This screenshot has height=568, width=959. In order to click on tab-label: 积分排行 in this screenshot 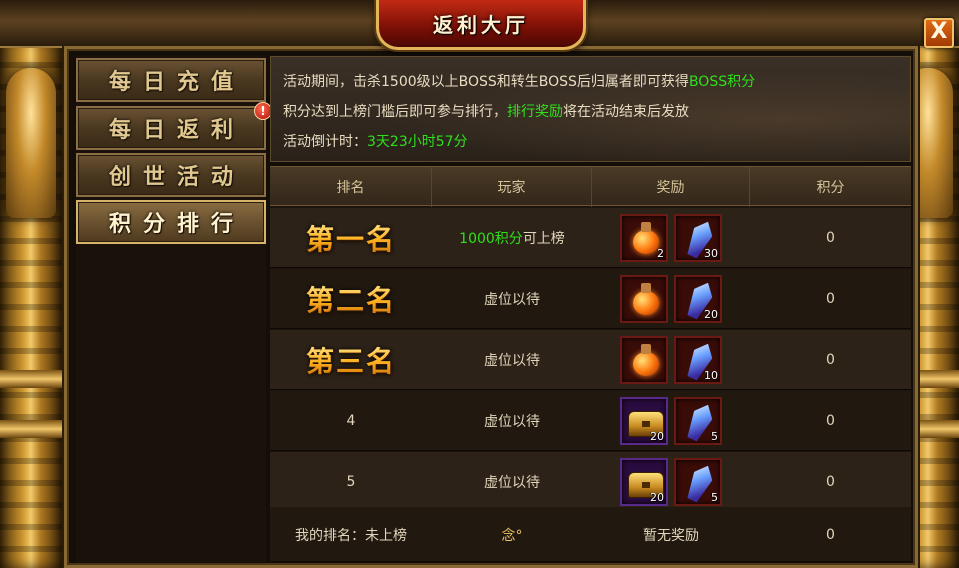, I will do `click(176, 224)`.